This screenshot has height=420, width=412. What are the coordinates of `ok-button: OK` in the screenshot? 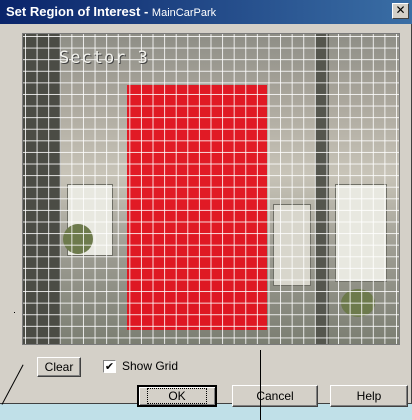 It's located at (177, 396).